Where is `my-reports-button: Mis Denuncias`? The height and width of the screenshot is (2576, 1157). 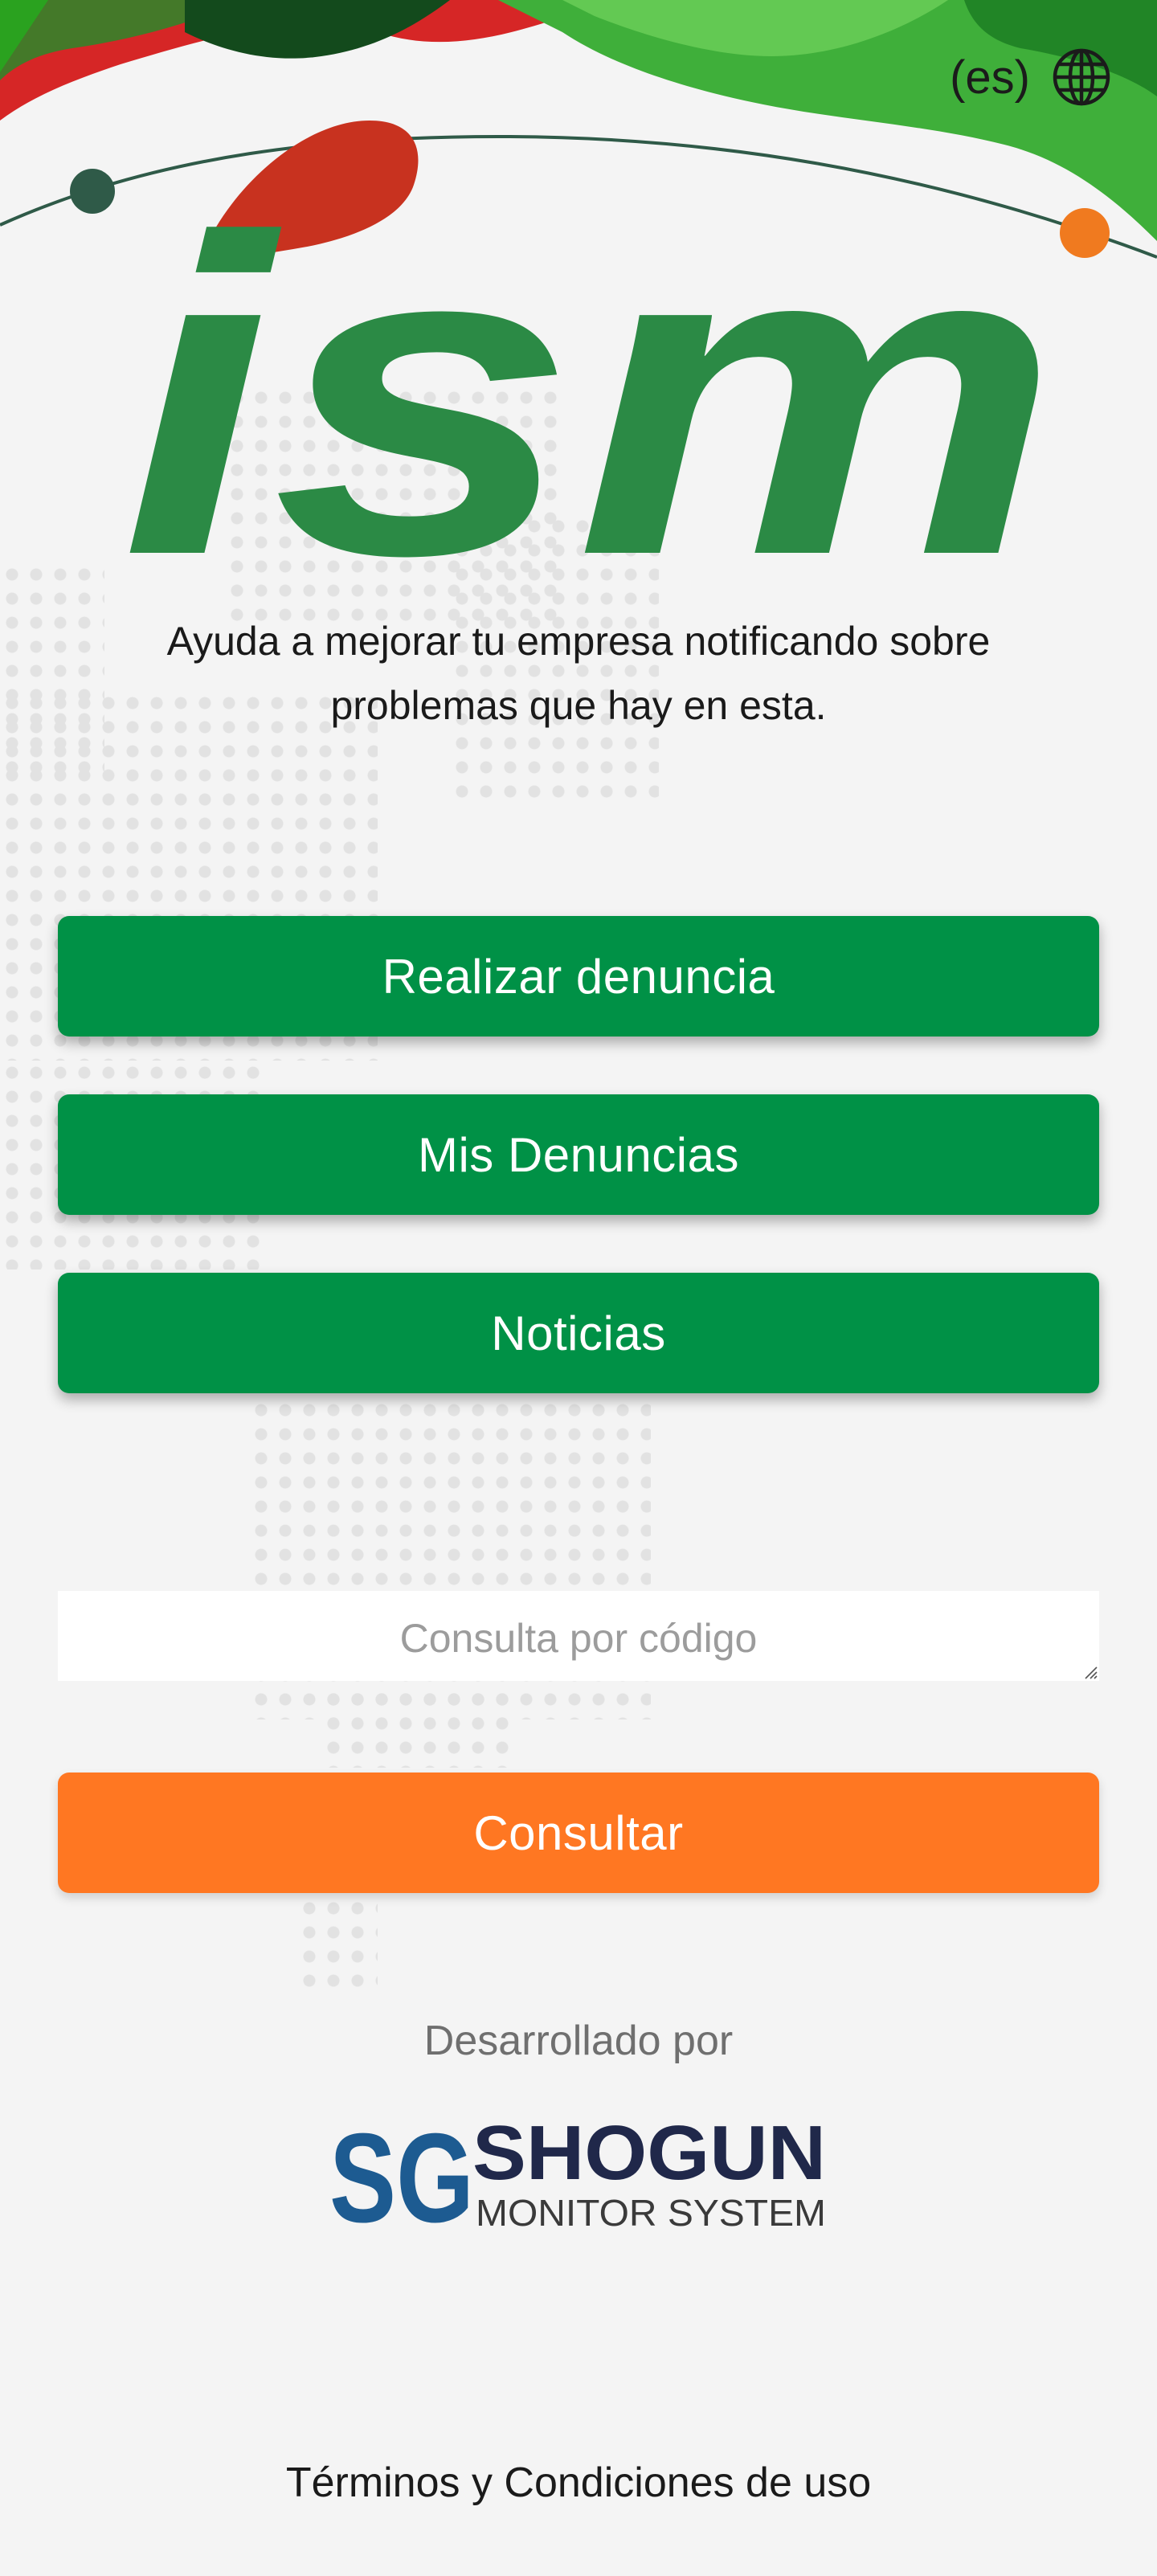
my-reports-button: Mis Denuncias is located at coordinates (578, 1154).